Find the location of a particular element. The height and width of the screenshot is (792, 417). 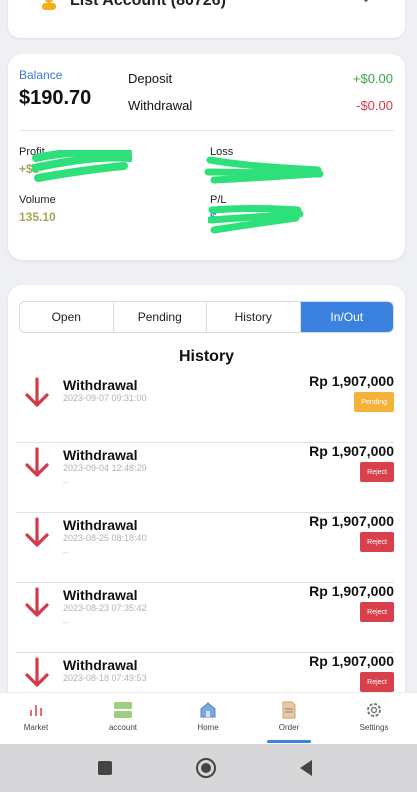

account-user-icon is located at coordinates (49, 5).